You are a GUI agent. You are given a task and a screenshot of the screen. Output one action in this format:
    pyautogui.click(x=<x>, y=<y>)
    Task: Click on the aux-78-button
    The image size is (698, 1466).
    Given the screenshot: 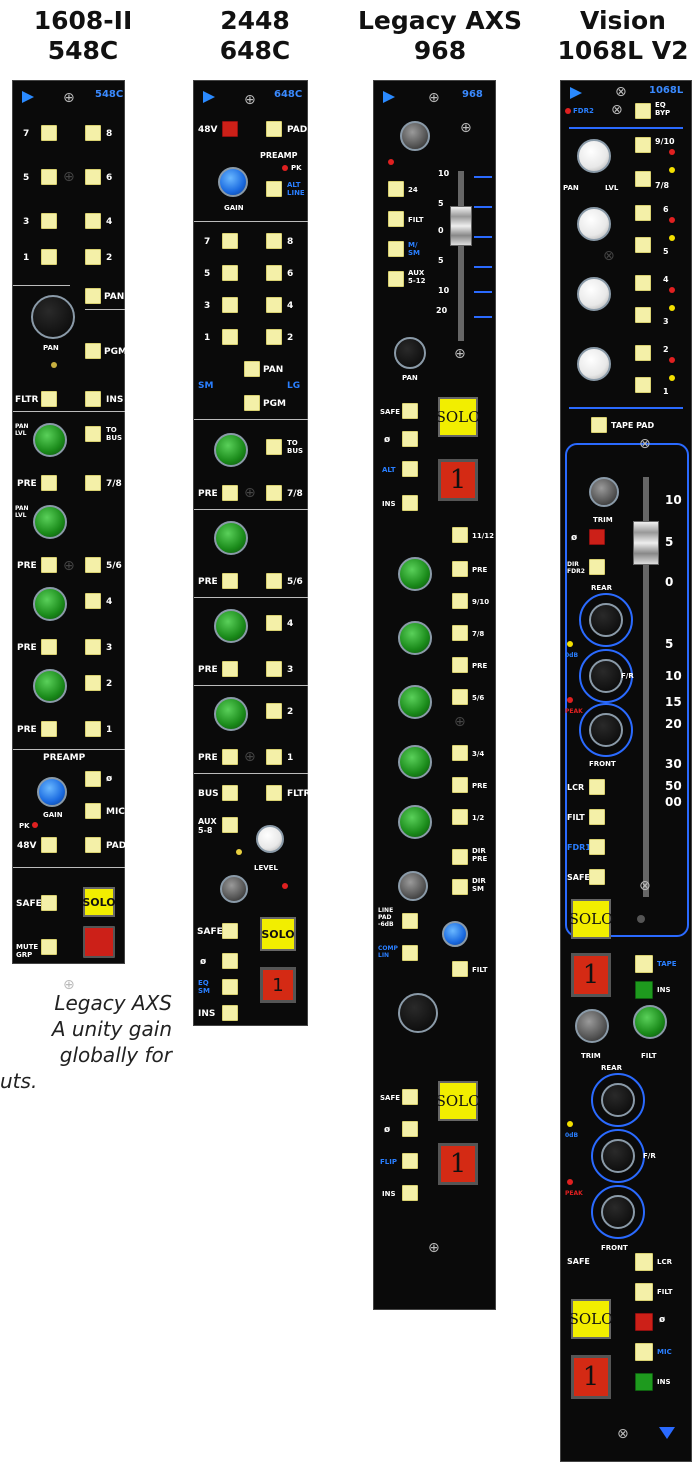 What is the action you would take?
    pyautogui.click(x=460, y=633)
    